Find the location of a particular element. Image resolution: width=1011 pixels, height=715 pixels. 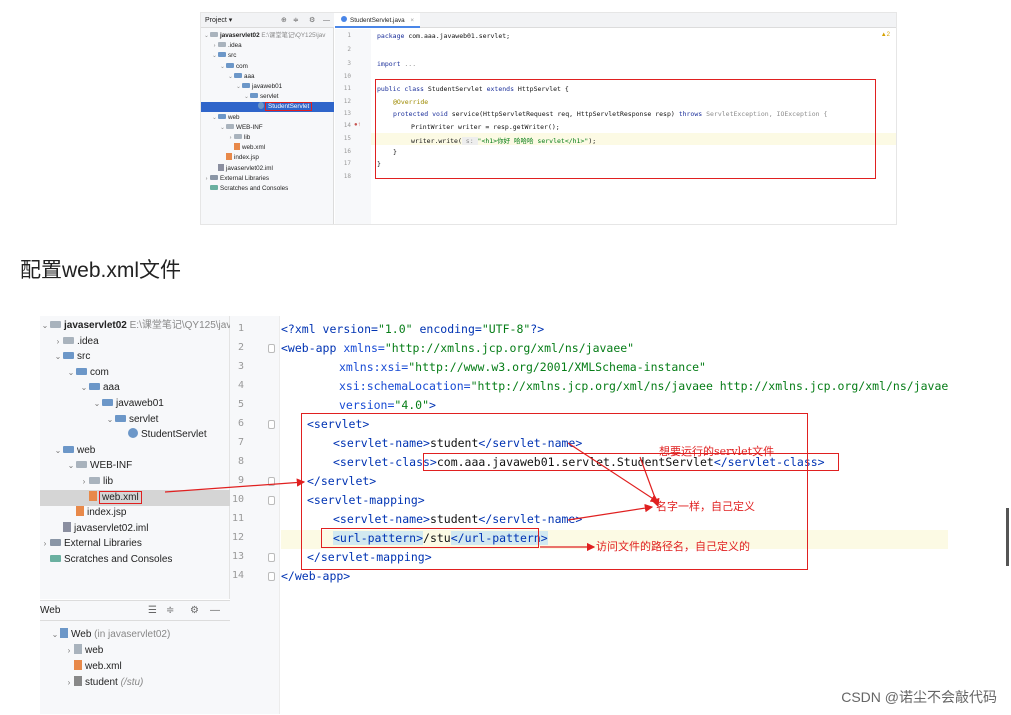

line-number: 16 is located at coordinates (347, 151).